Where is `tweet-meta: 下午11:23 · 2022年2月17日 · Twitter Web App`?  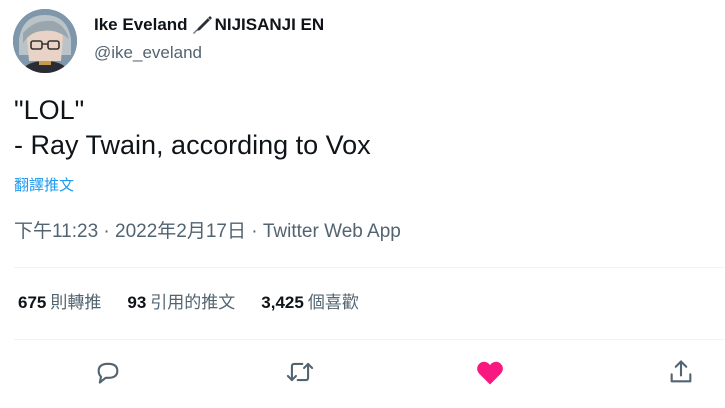 tweet-meta: 下午11:23 · 2022年2月17日 · Twitter Web App is located at coordinates (207, 232).